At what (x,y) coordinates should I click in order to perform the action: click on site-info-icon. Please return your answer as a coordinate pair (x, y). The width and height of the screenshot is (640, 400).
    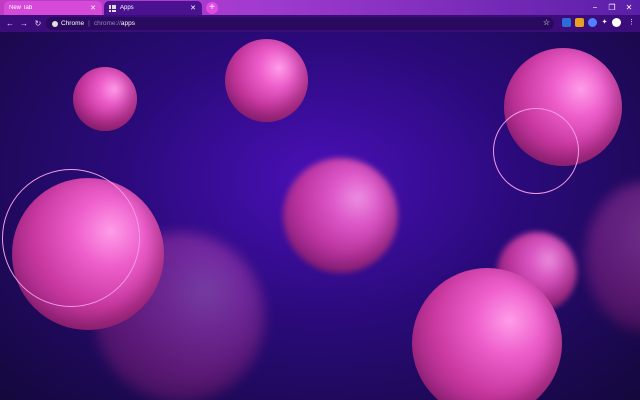
    Looking at the image, I should click on (55, 23).